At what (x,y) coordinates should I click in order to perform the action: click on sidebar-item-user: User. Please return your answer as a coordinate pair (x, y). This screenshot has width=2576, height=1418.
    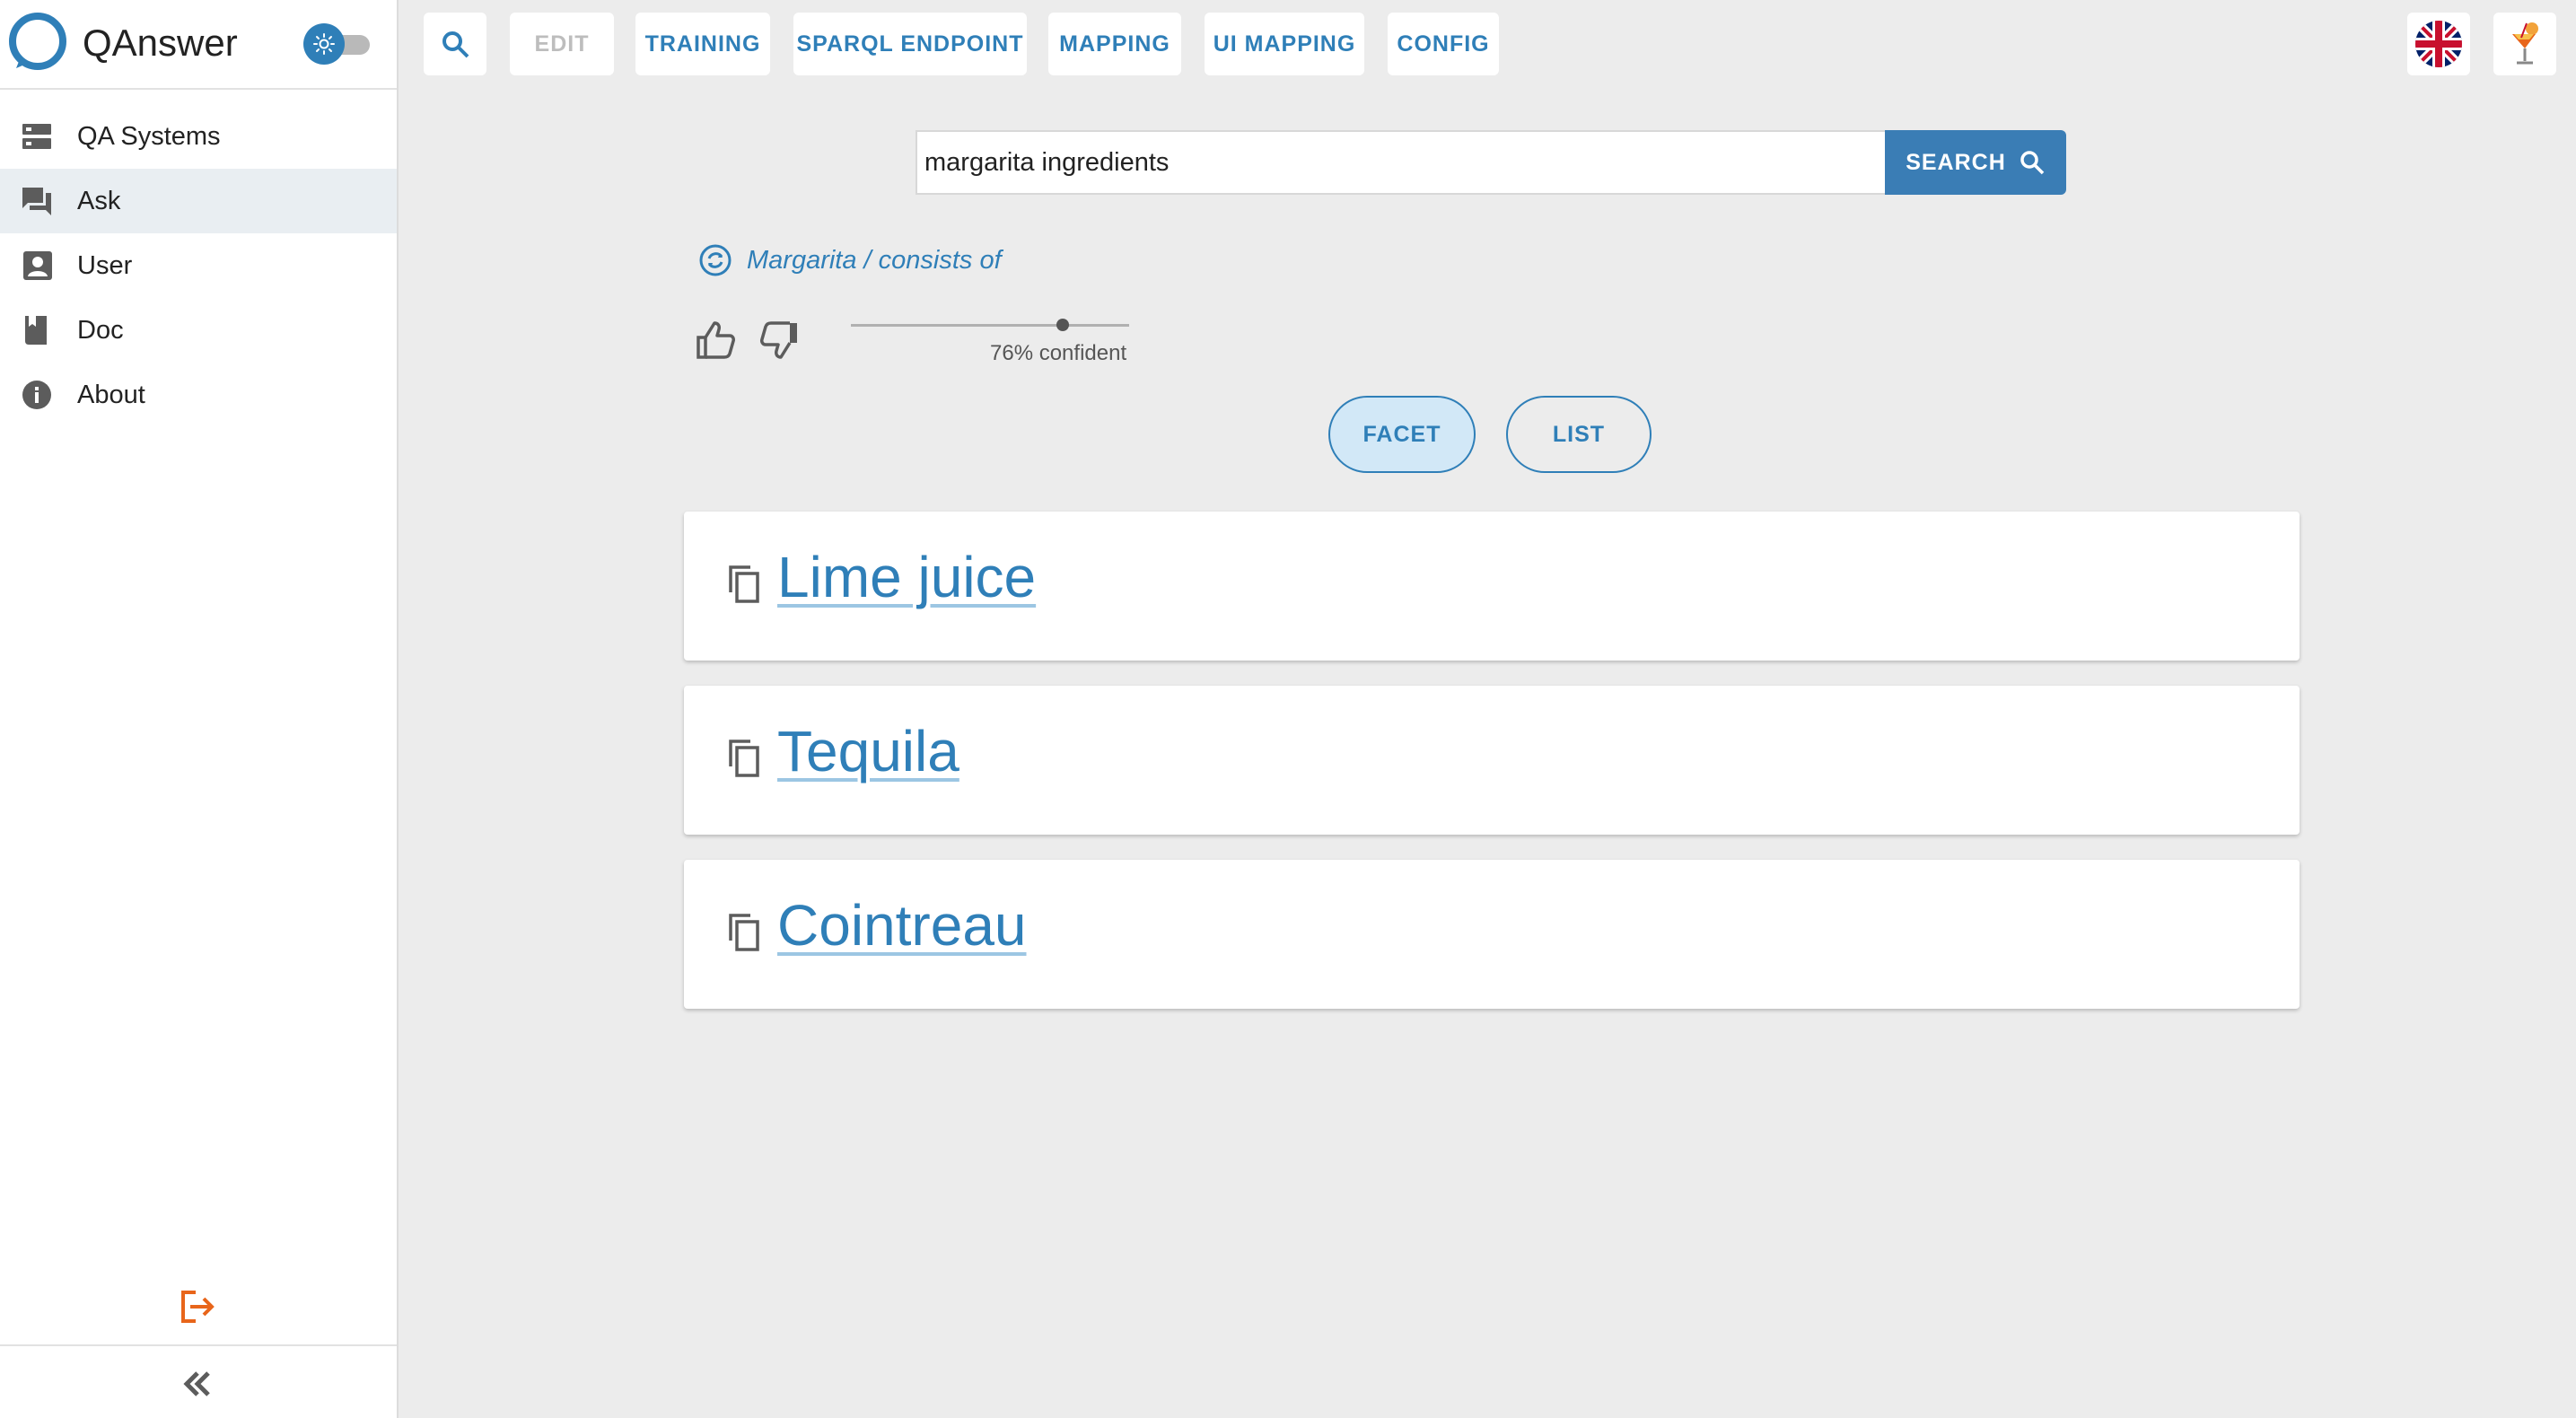
    Looking at the image, I should click on (198, 266).